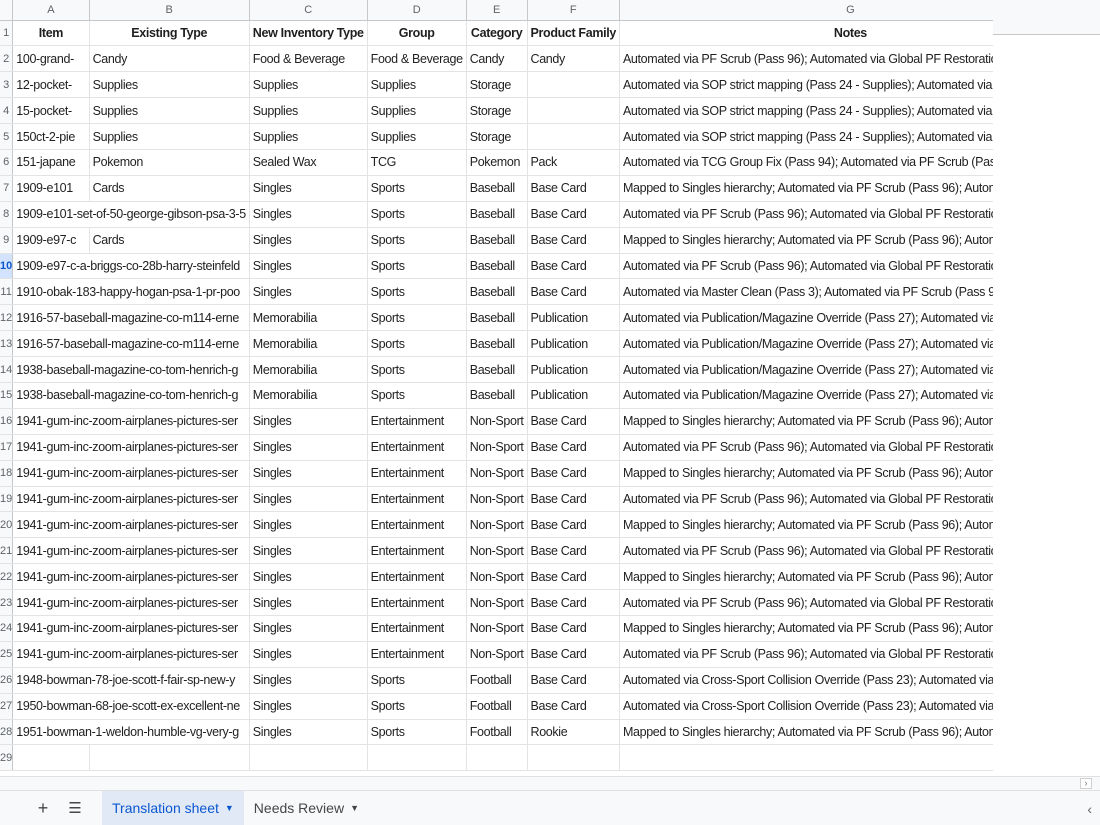  What do you see at coordinates (308, 59) in the screenshot?
I see `cell-newtype: Food & Beverage` at bounding box center [308, 59].